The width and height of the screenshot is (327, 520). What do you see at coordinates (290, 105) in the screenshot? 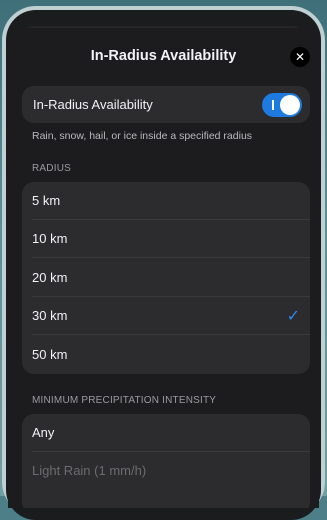
I see `toggle-knob` at bounding box center [290, 105].